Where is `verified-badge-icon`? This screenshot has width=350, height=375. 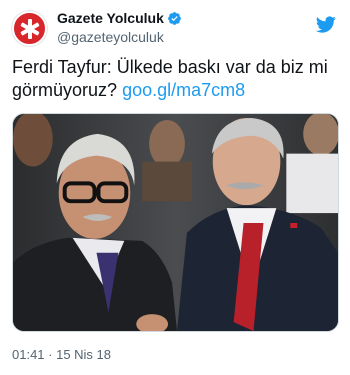 verified-badge-icon is located at coordinates (174, 18).